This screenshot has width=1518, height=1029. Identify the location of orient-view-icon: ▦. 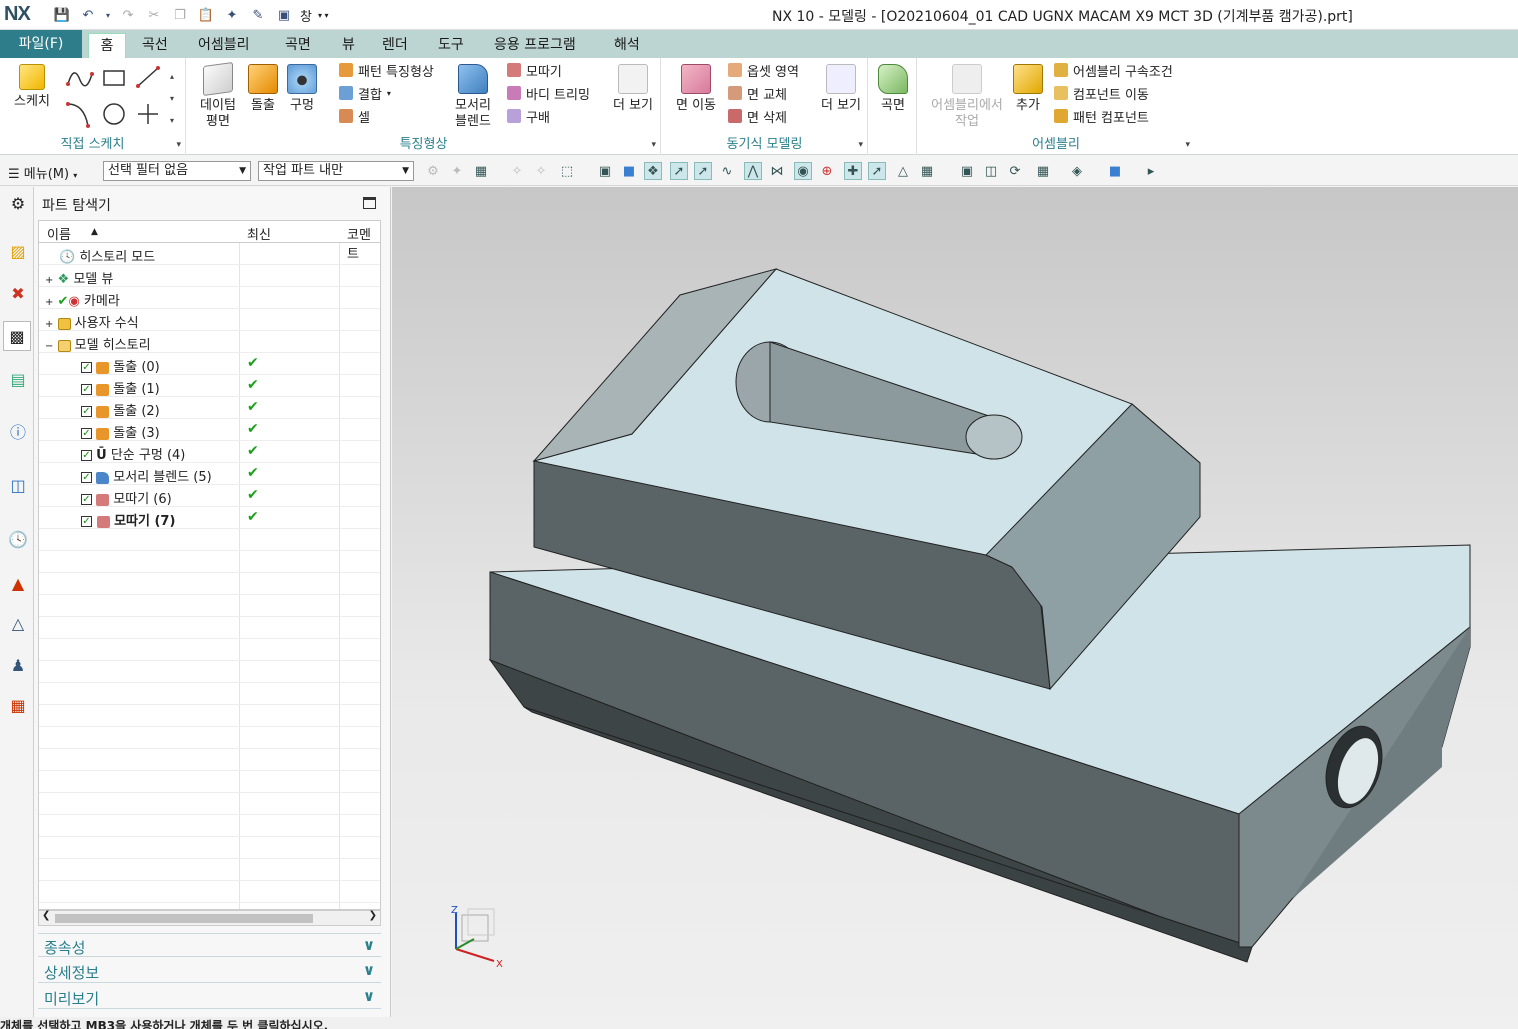
(1043, 171).